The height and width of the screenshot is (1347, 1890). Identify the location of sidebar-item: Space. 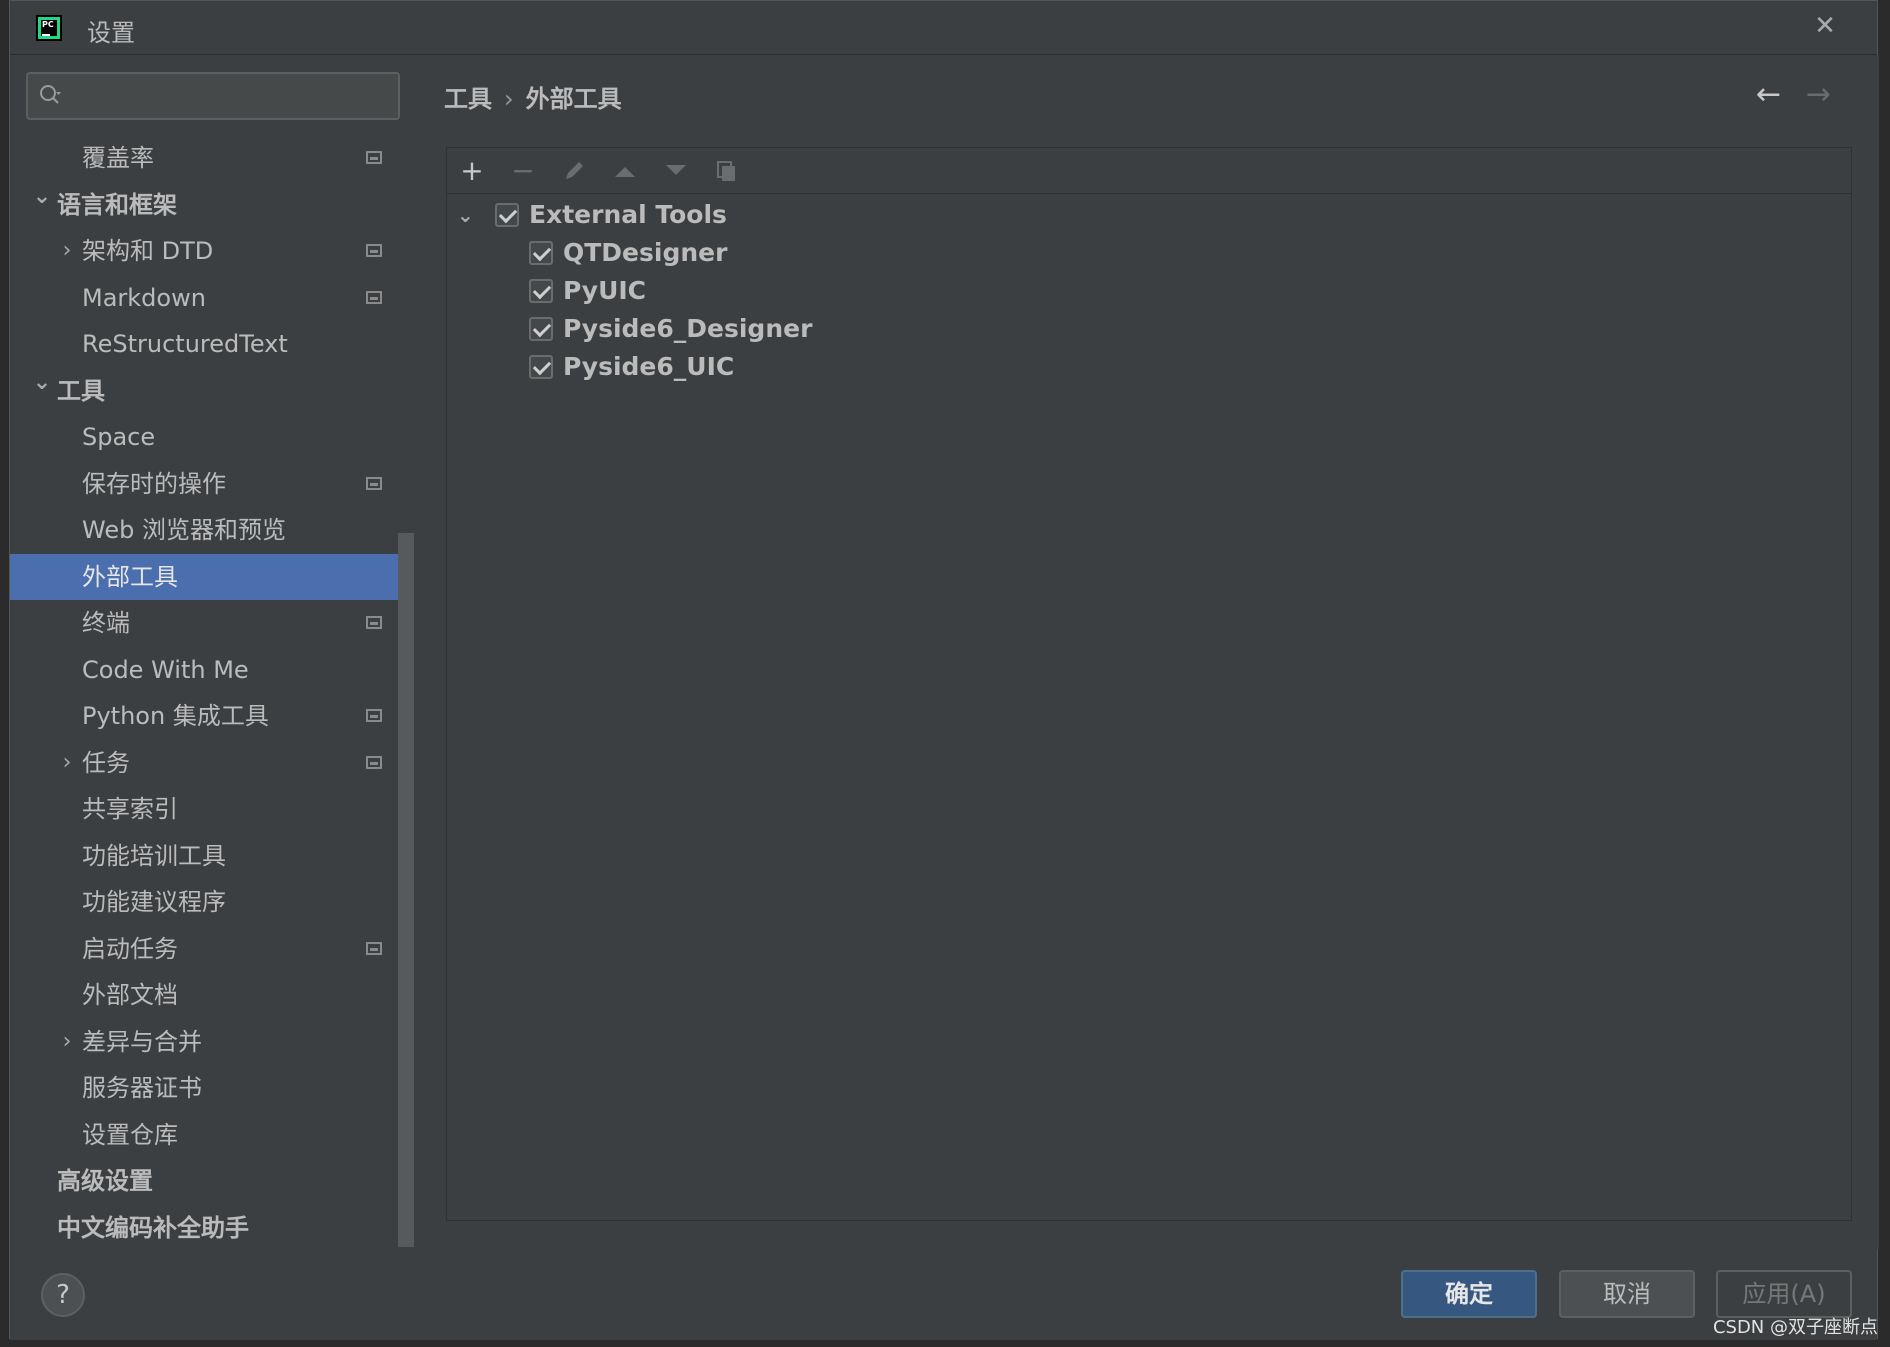
(207, 437).